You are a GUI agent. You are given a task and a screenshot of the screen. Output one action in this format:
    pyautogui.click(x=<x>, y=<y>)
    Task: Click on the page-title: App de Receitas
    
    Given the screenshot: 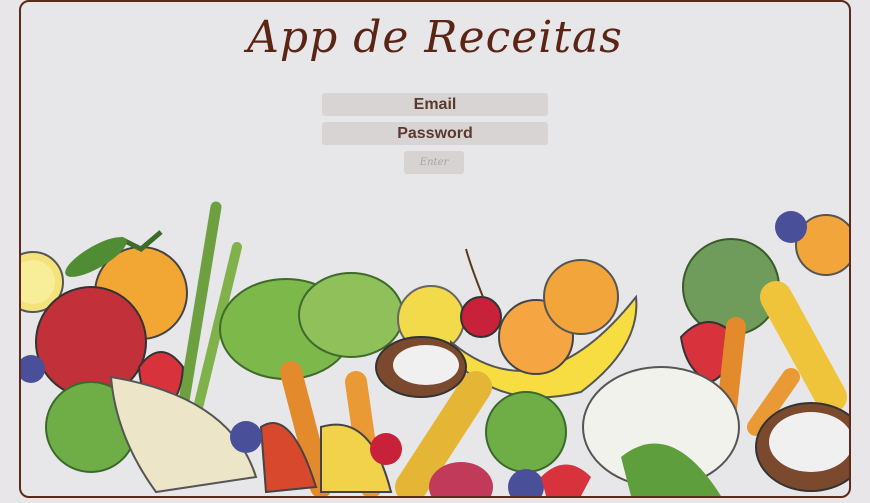 What is the action you would take?
    pyautogui.click(x=435, y=37)
    